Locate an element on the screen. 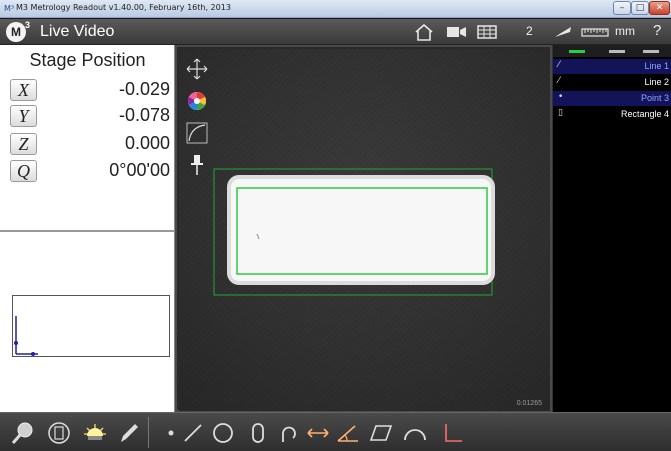  bottom-toolbar is located at coordinates (335, 431).